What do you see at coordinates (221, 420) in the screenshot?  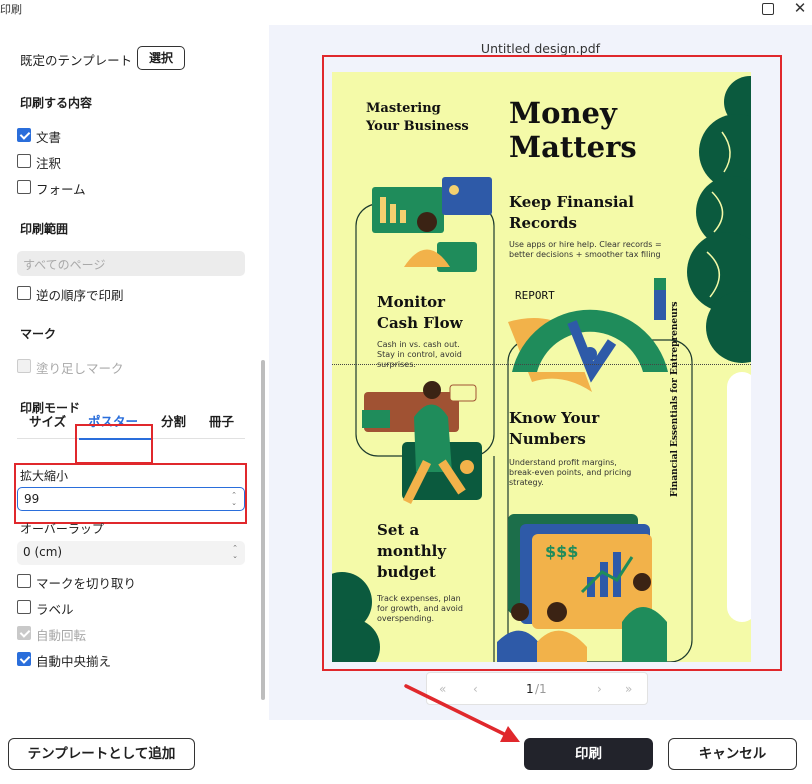 I see `tab-booklet: 冊子` at bounding box center [221, 420].